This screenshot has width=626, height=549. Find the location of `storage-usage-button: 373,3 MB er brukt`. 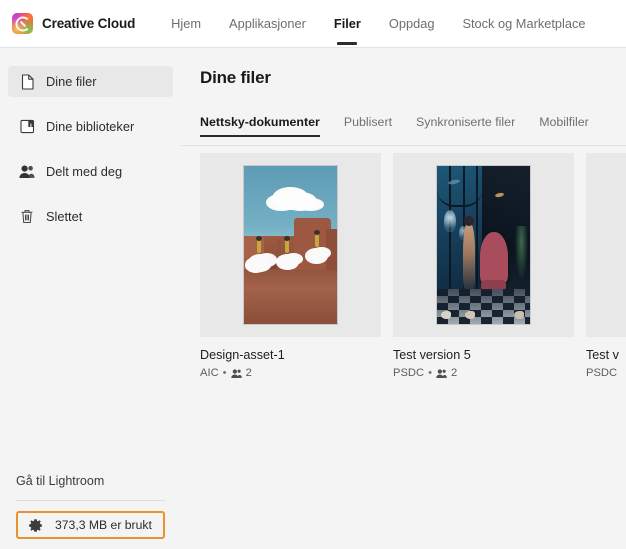

storage-usage-button: 373,3 MB er brukt is located at coordinates (90, 525).